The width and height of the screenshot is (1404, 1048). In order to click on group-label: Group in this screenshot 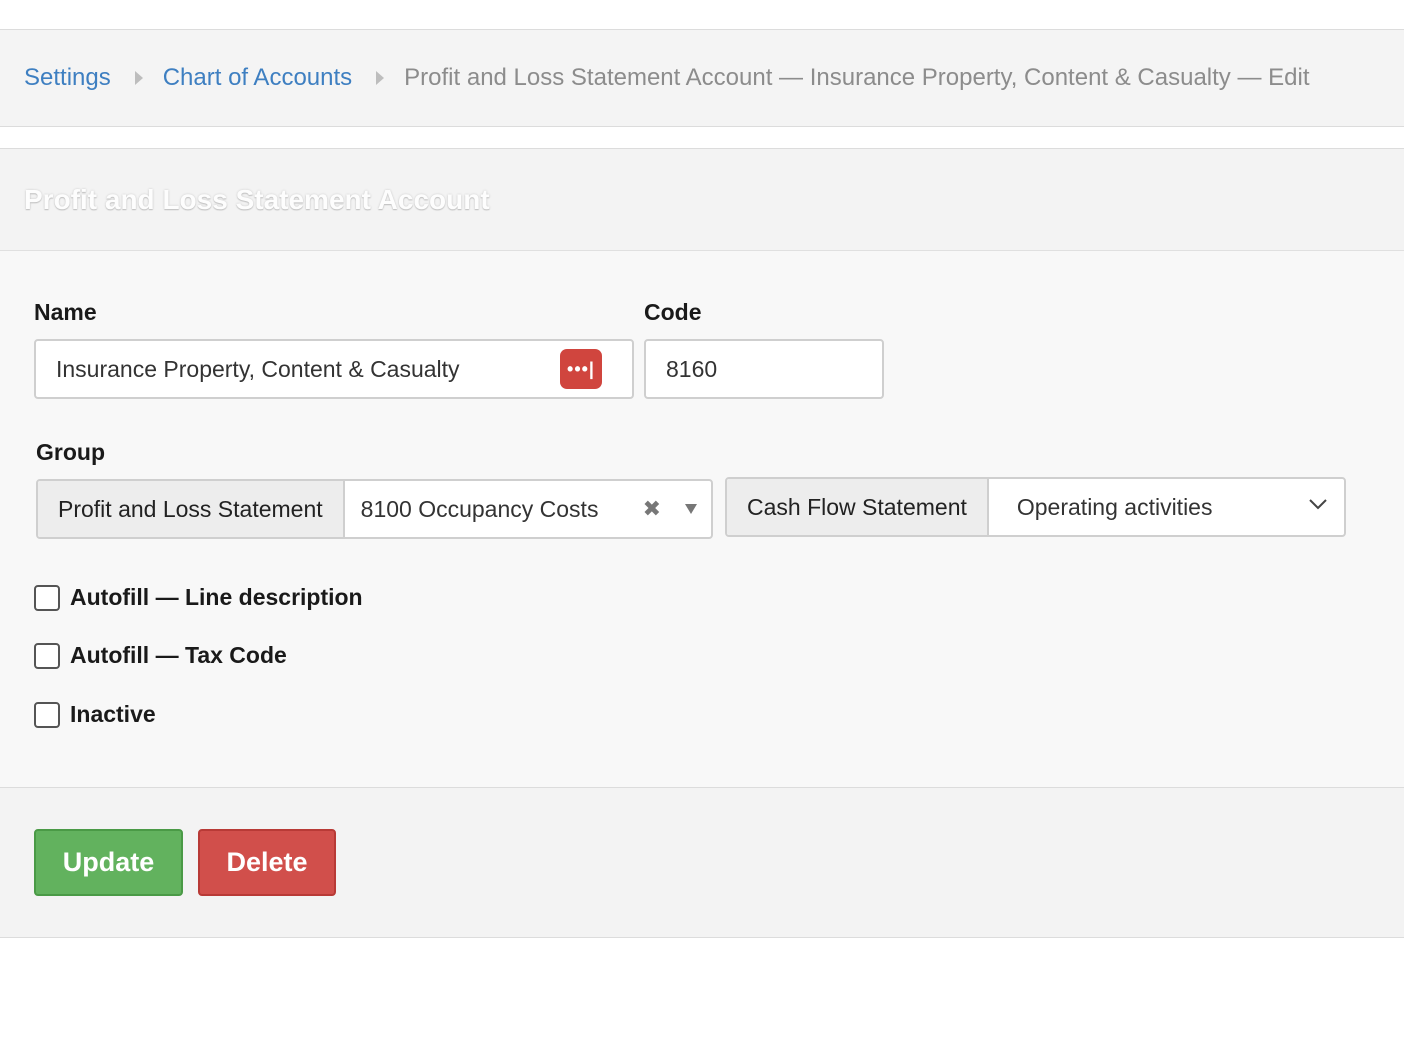, I will do `click(70, 452)`.